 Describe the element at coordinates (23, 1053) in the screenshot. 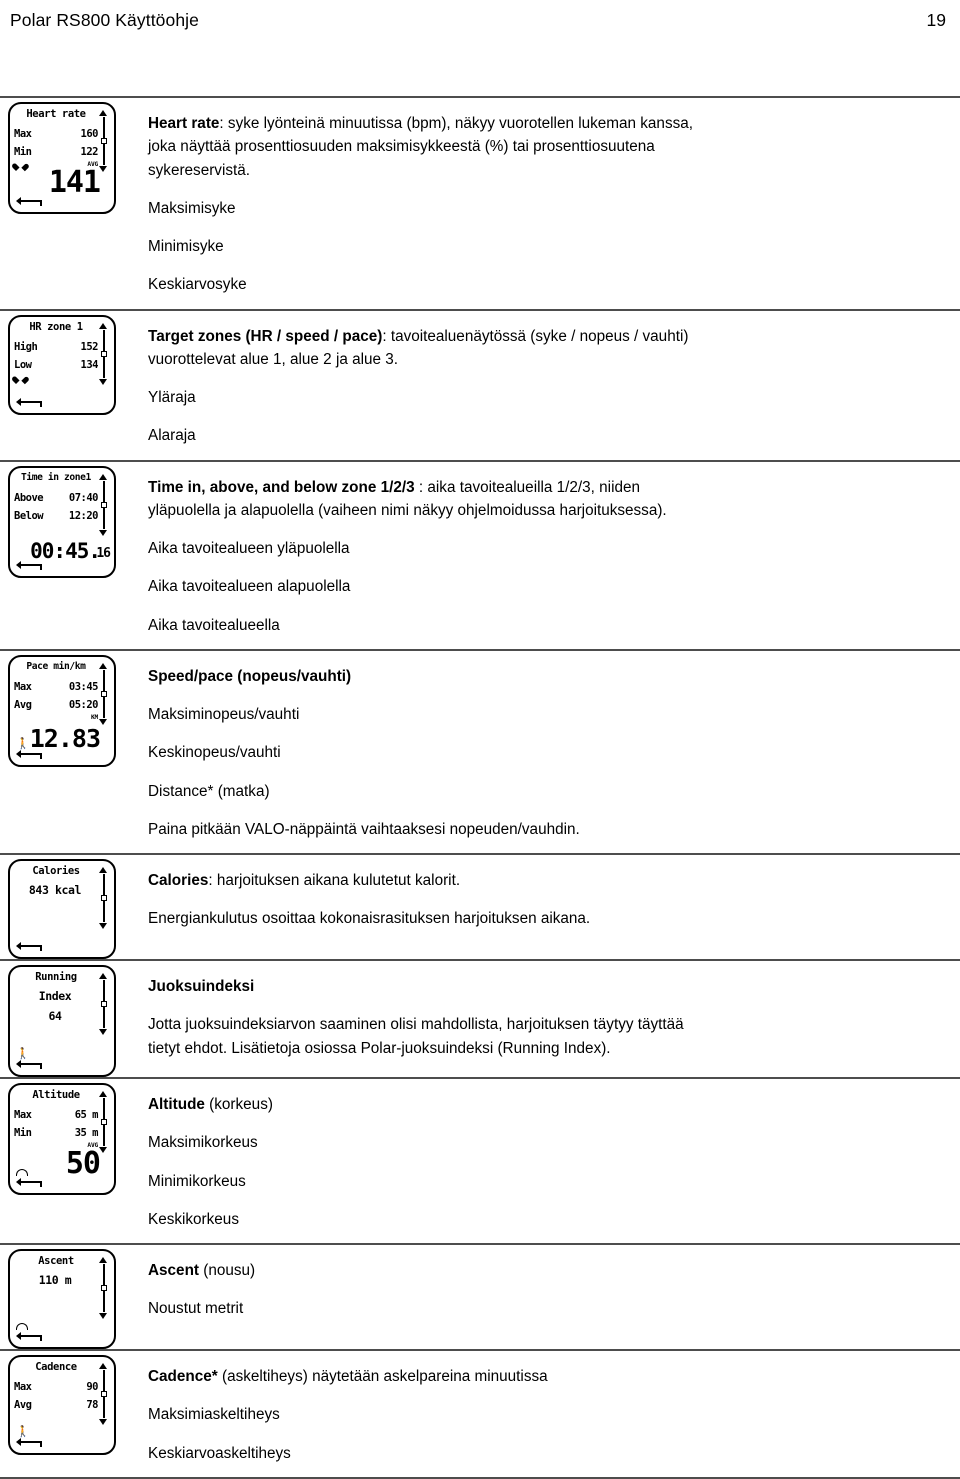

I see `runner-icon: 🚶` at that location.